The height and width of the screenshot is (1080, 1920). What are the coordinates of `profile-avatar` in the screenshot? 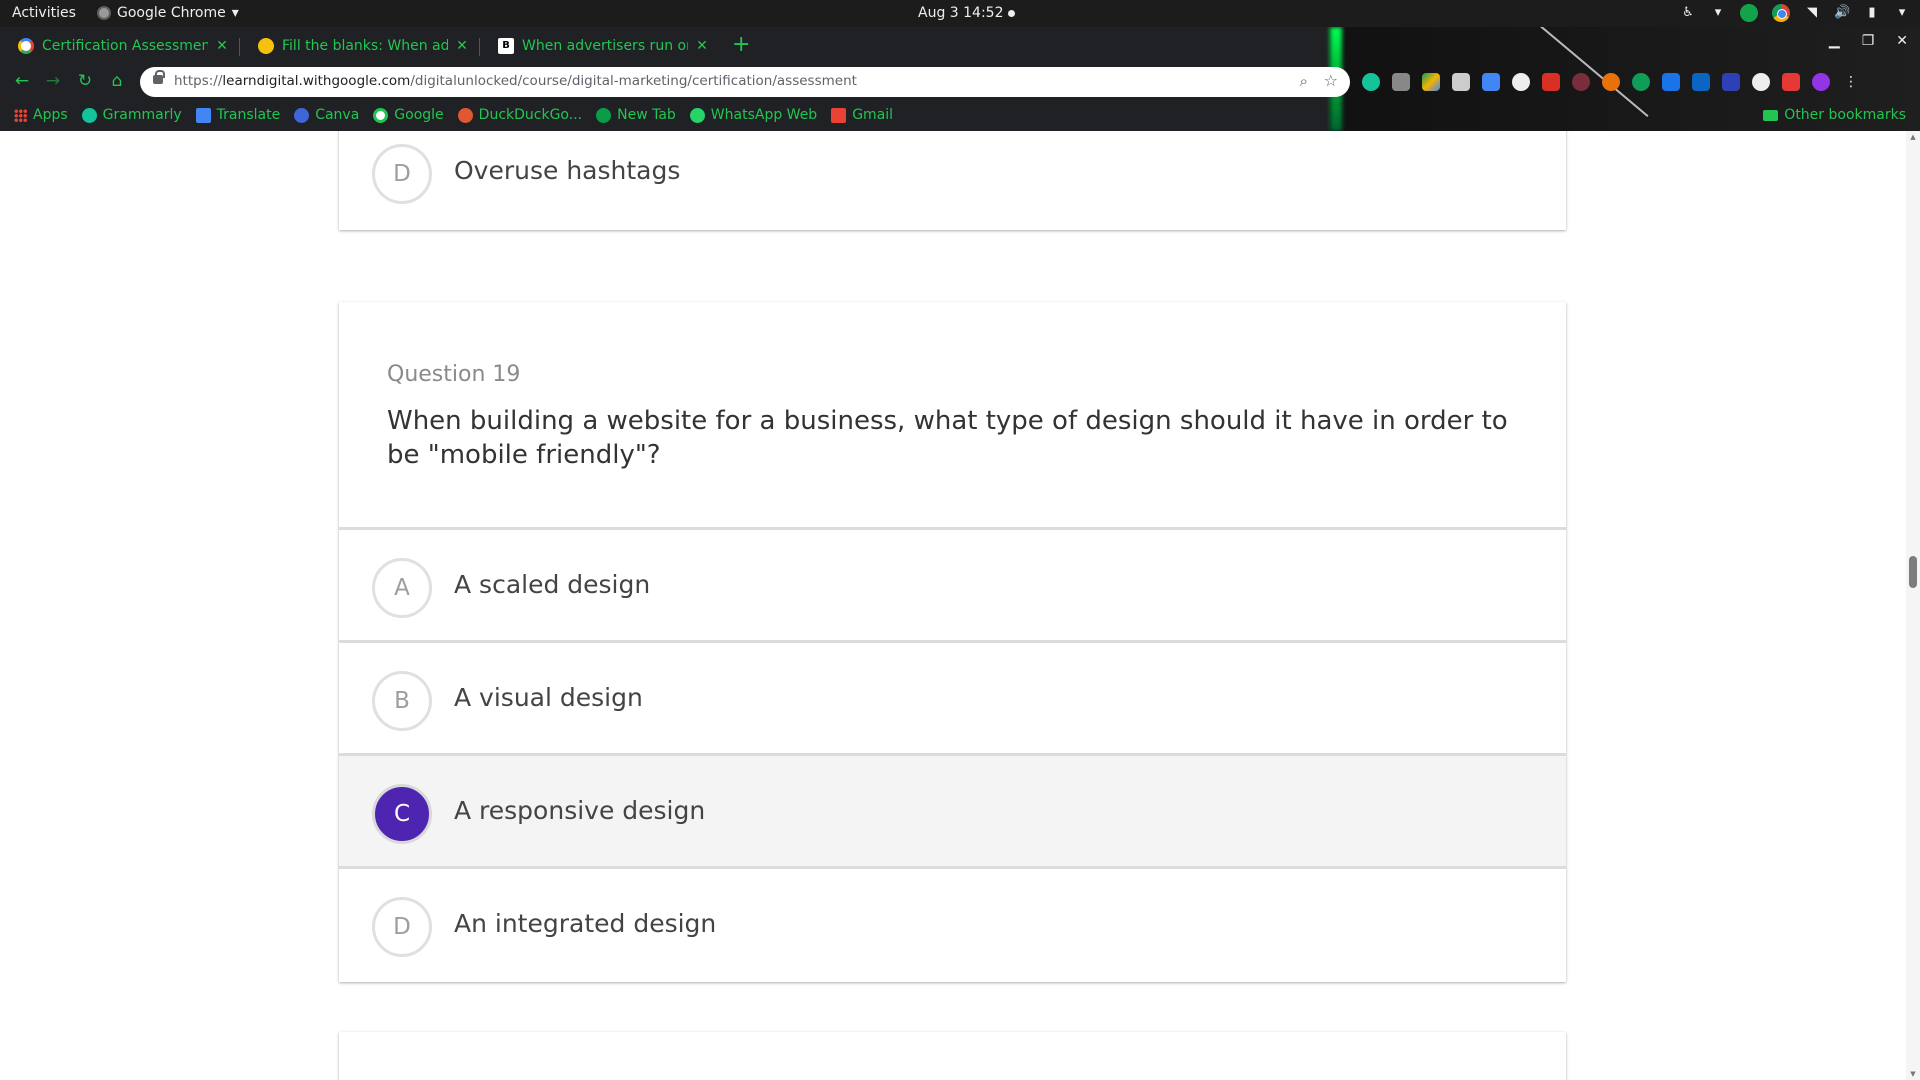 It's located at (1821, 82).